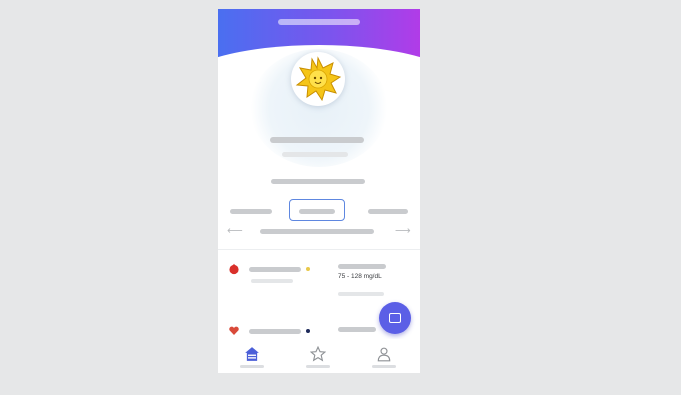  I want to click on row2-title-placeholder, so click(275, 331).